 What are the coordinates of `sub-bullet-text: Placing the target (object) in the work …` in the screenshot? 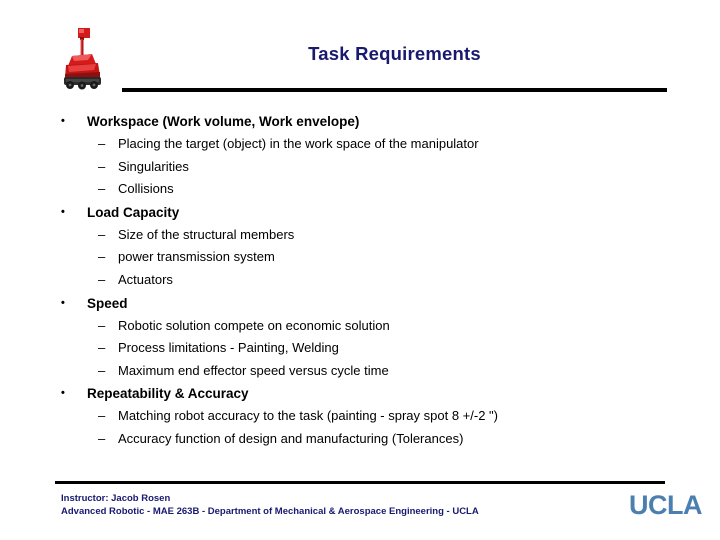 It's located at (298, 143).